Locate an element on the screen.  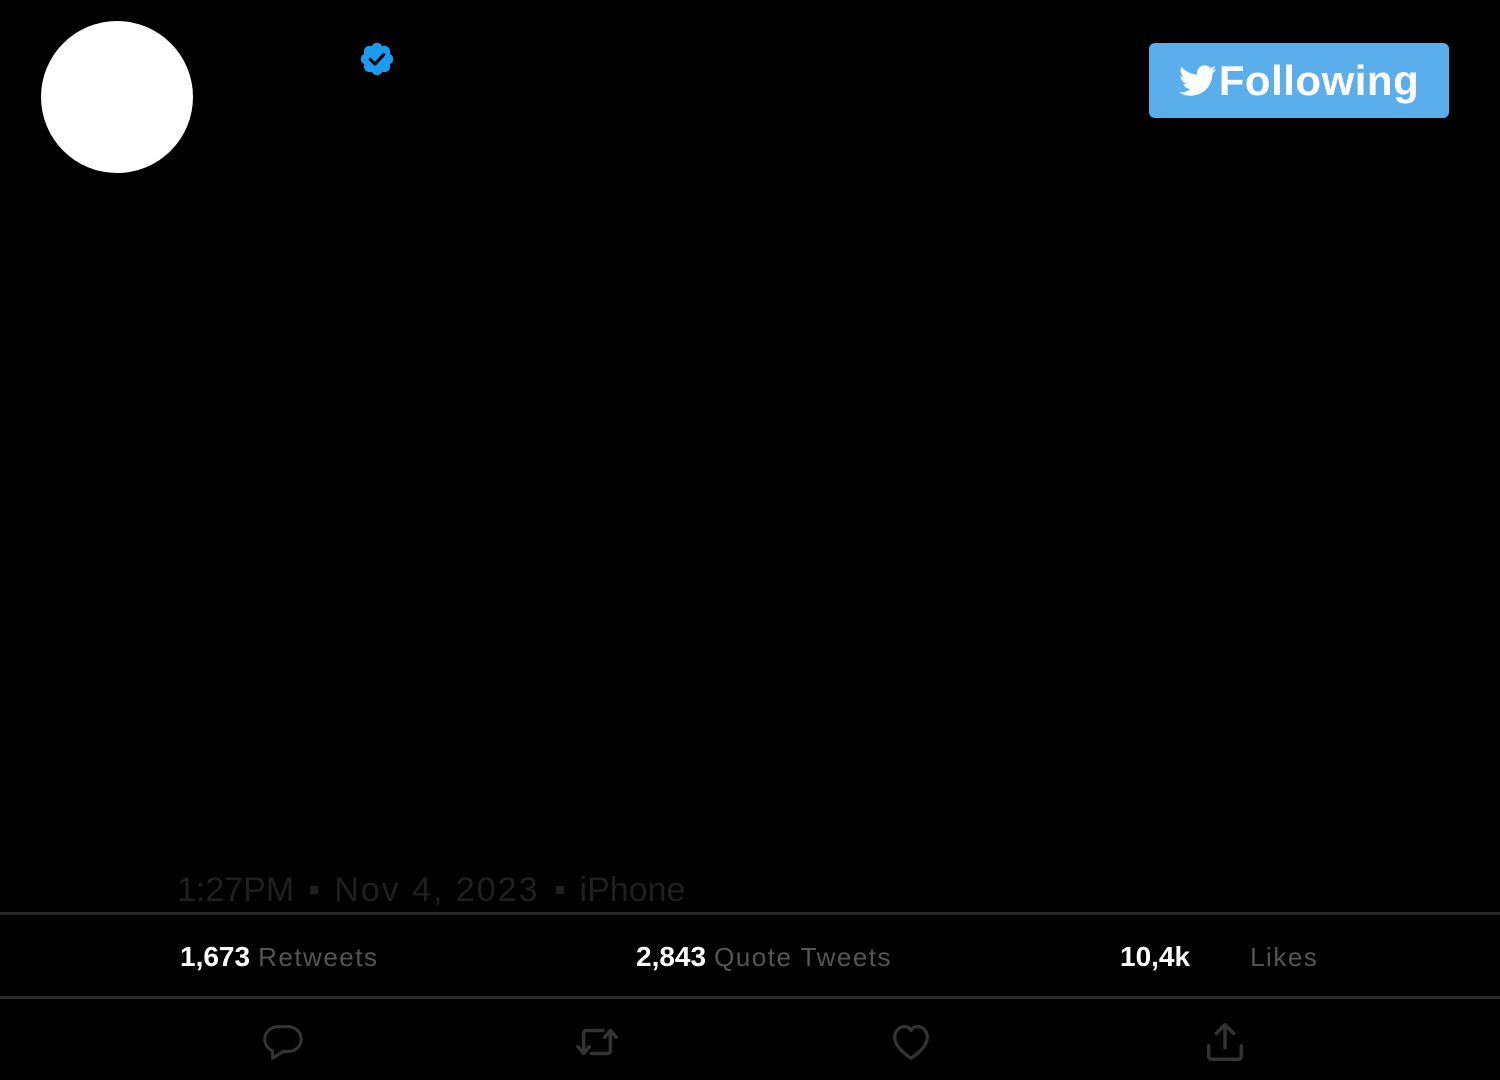
retweet-icon is located at coordinates (597, 1042).